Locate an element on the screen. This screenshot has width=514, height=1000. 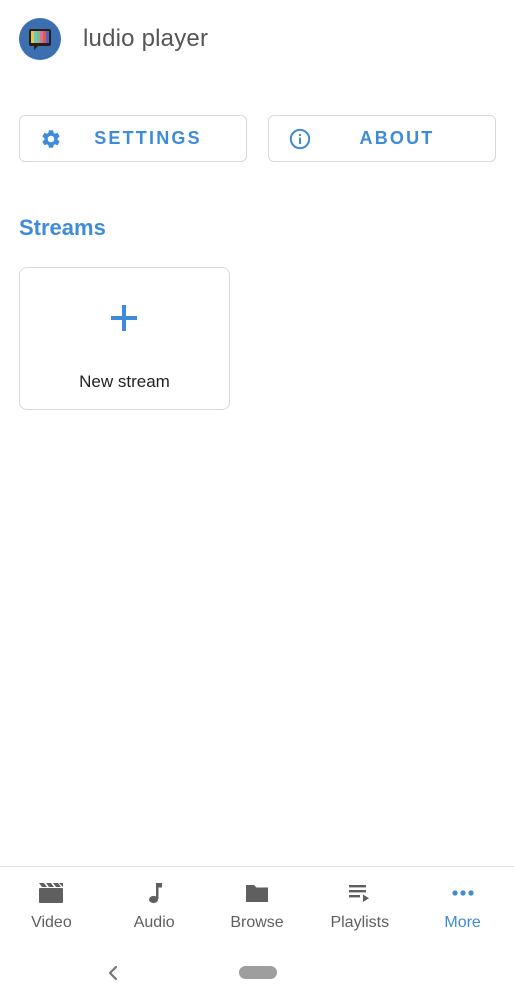
new-stream-label: New stream is located at coordinates (124, 381).